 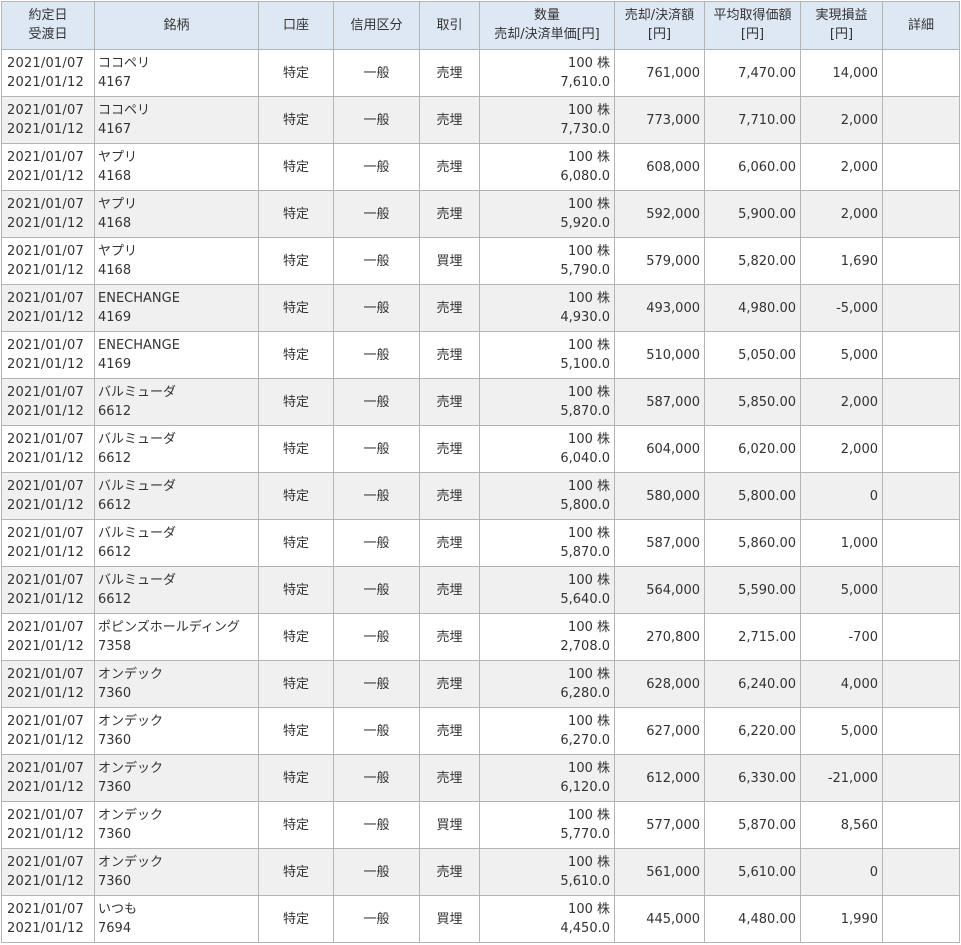 What do you see at coordinates (752, 167) in the screenshot?
I see `avg-cost: 6,060.00` at bounding box center [752, 167].